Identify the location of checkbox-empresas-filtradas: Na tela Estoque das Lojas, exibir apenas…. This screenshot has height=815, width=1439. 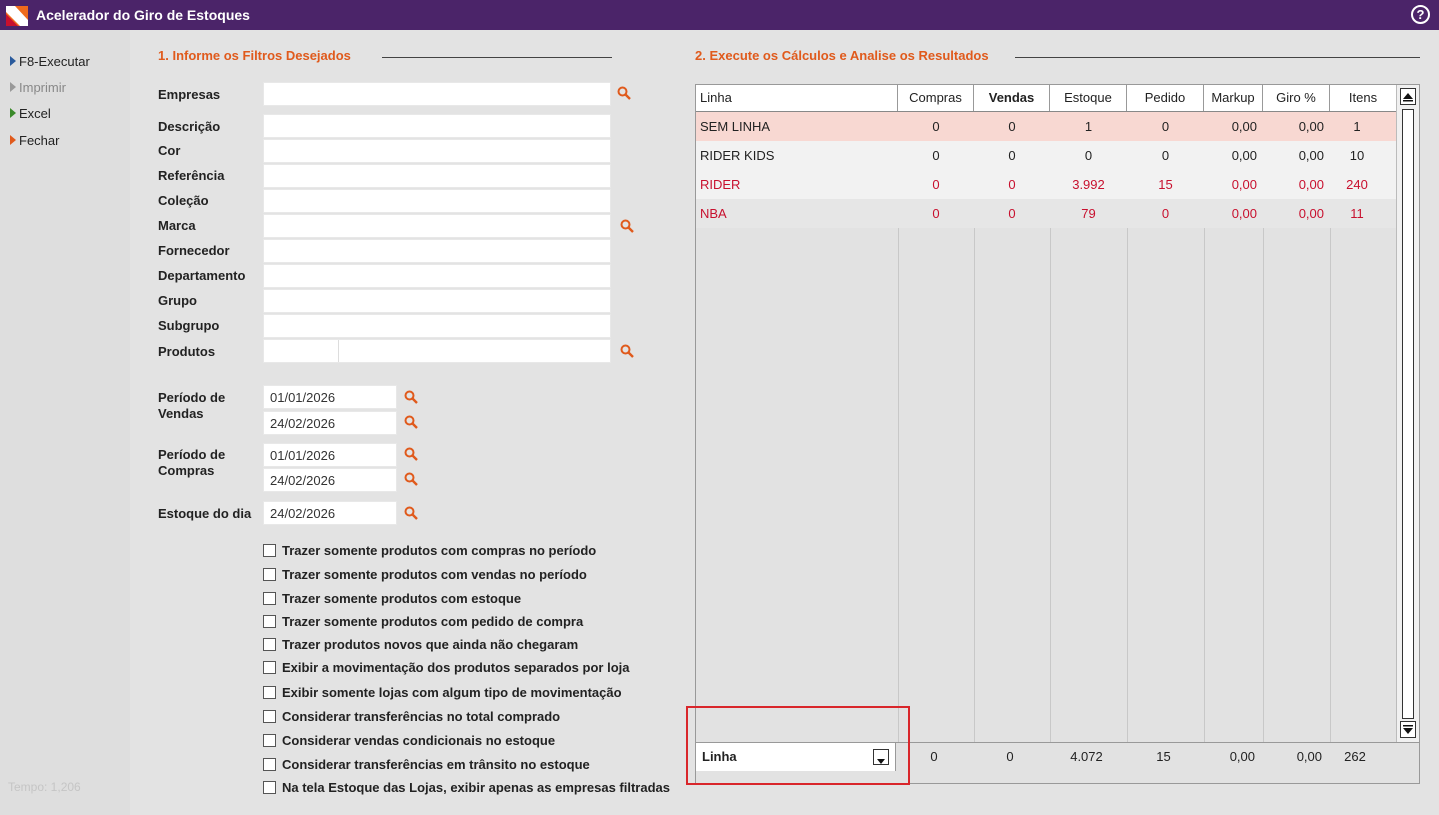
(466, 787).